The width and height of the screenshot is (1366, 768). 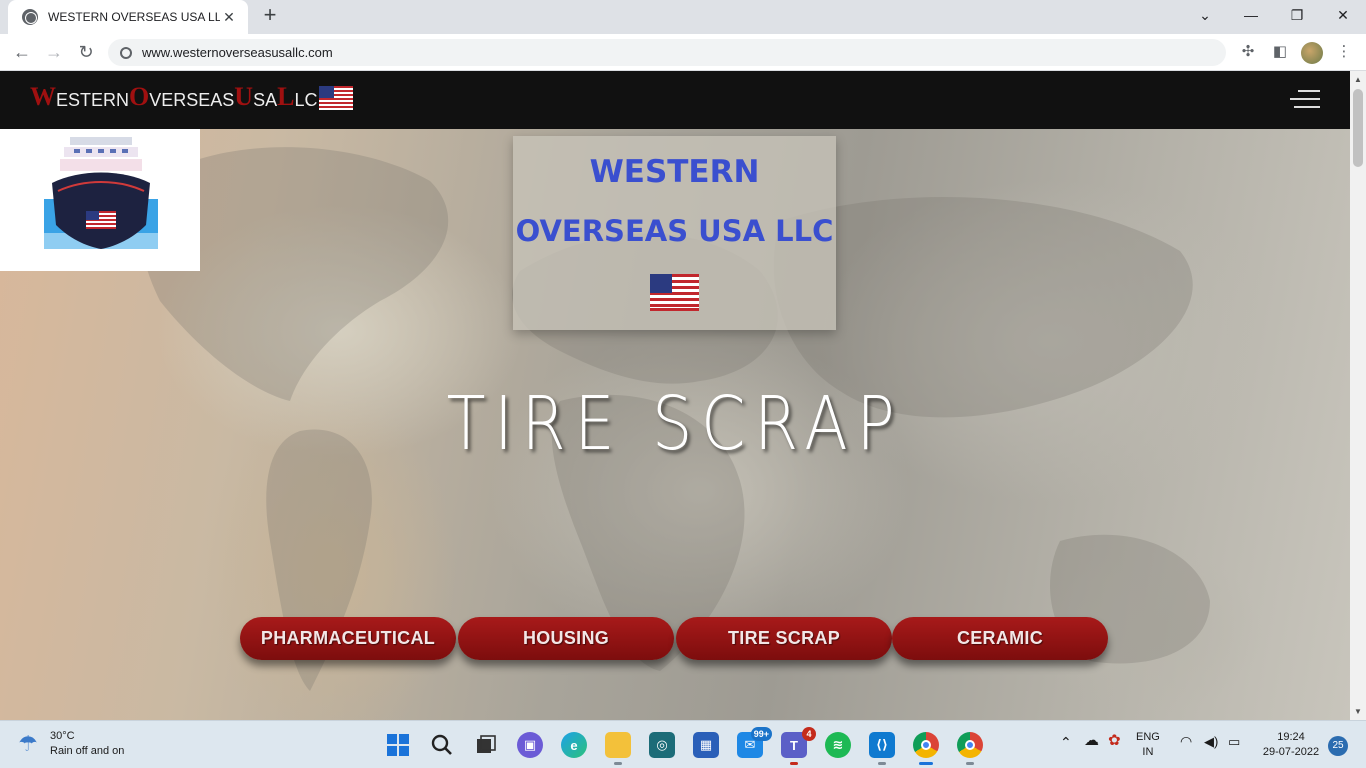 What do you see at coordinates (1343, 15) in the screenshot?
I see `close-window-button: ✕` at bounding box center [1343, 15].